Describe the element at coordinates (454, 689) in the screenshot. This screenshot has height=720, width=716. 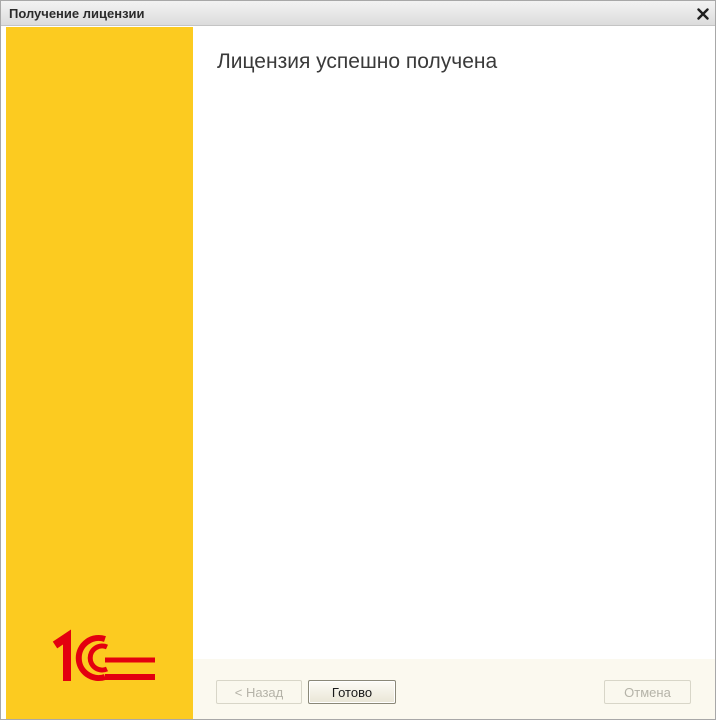
I see `button-bar: < Назад Готово Отмена` at that location.